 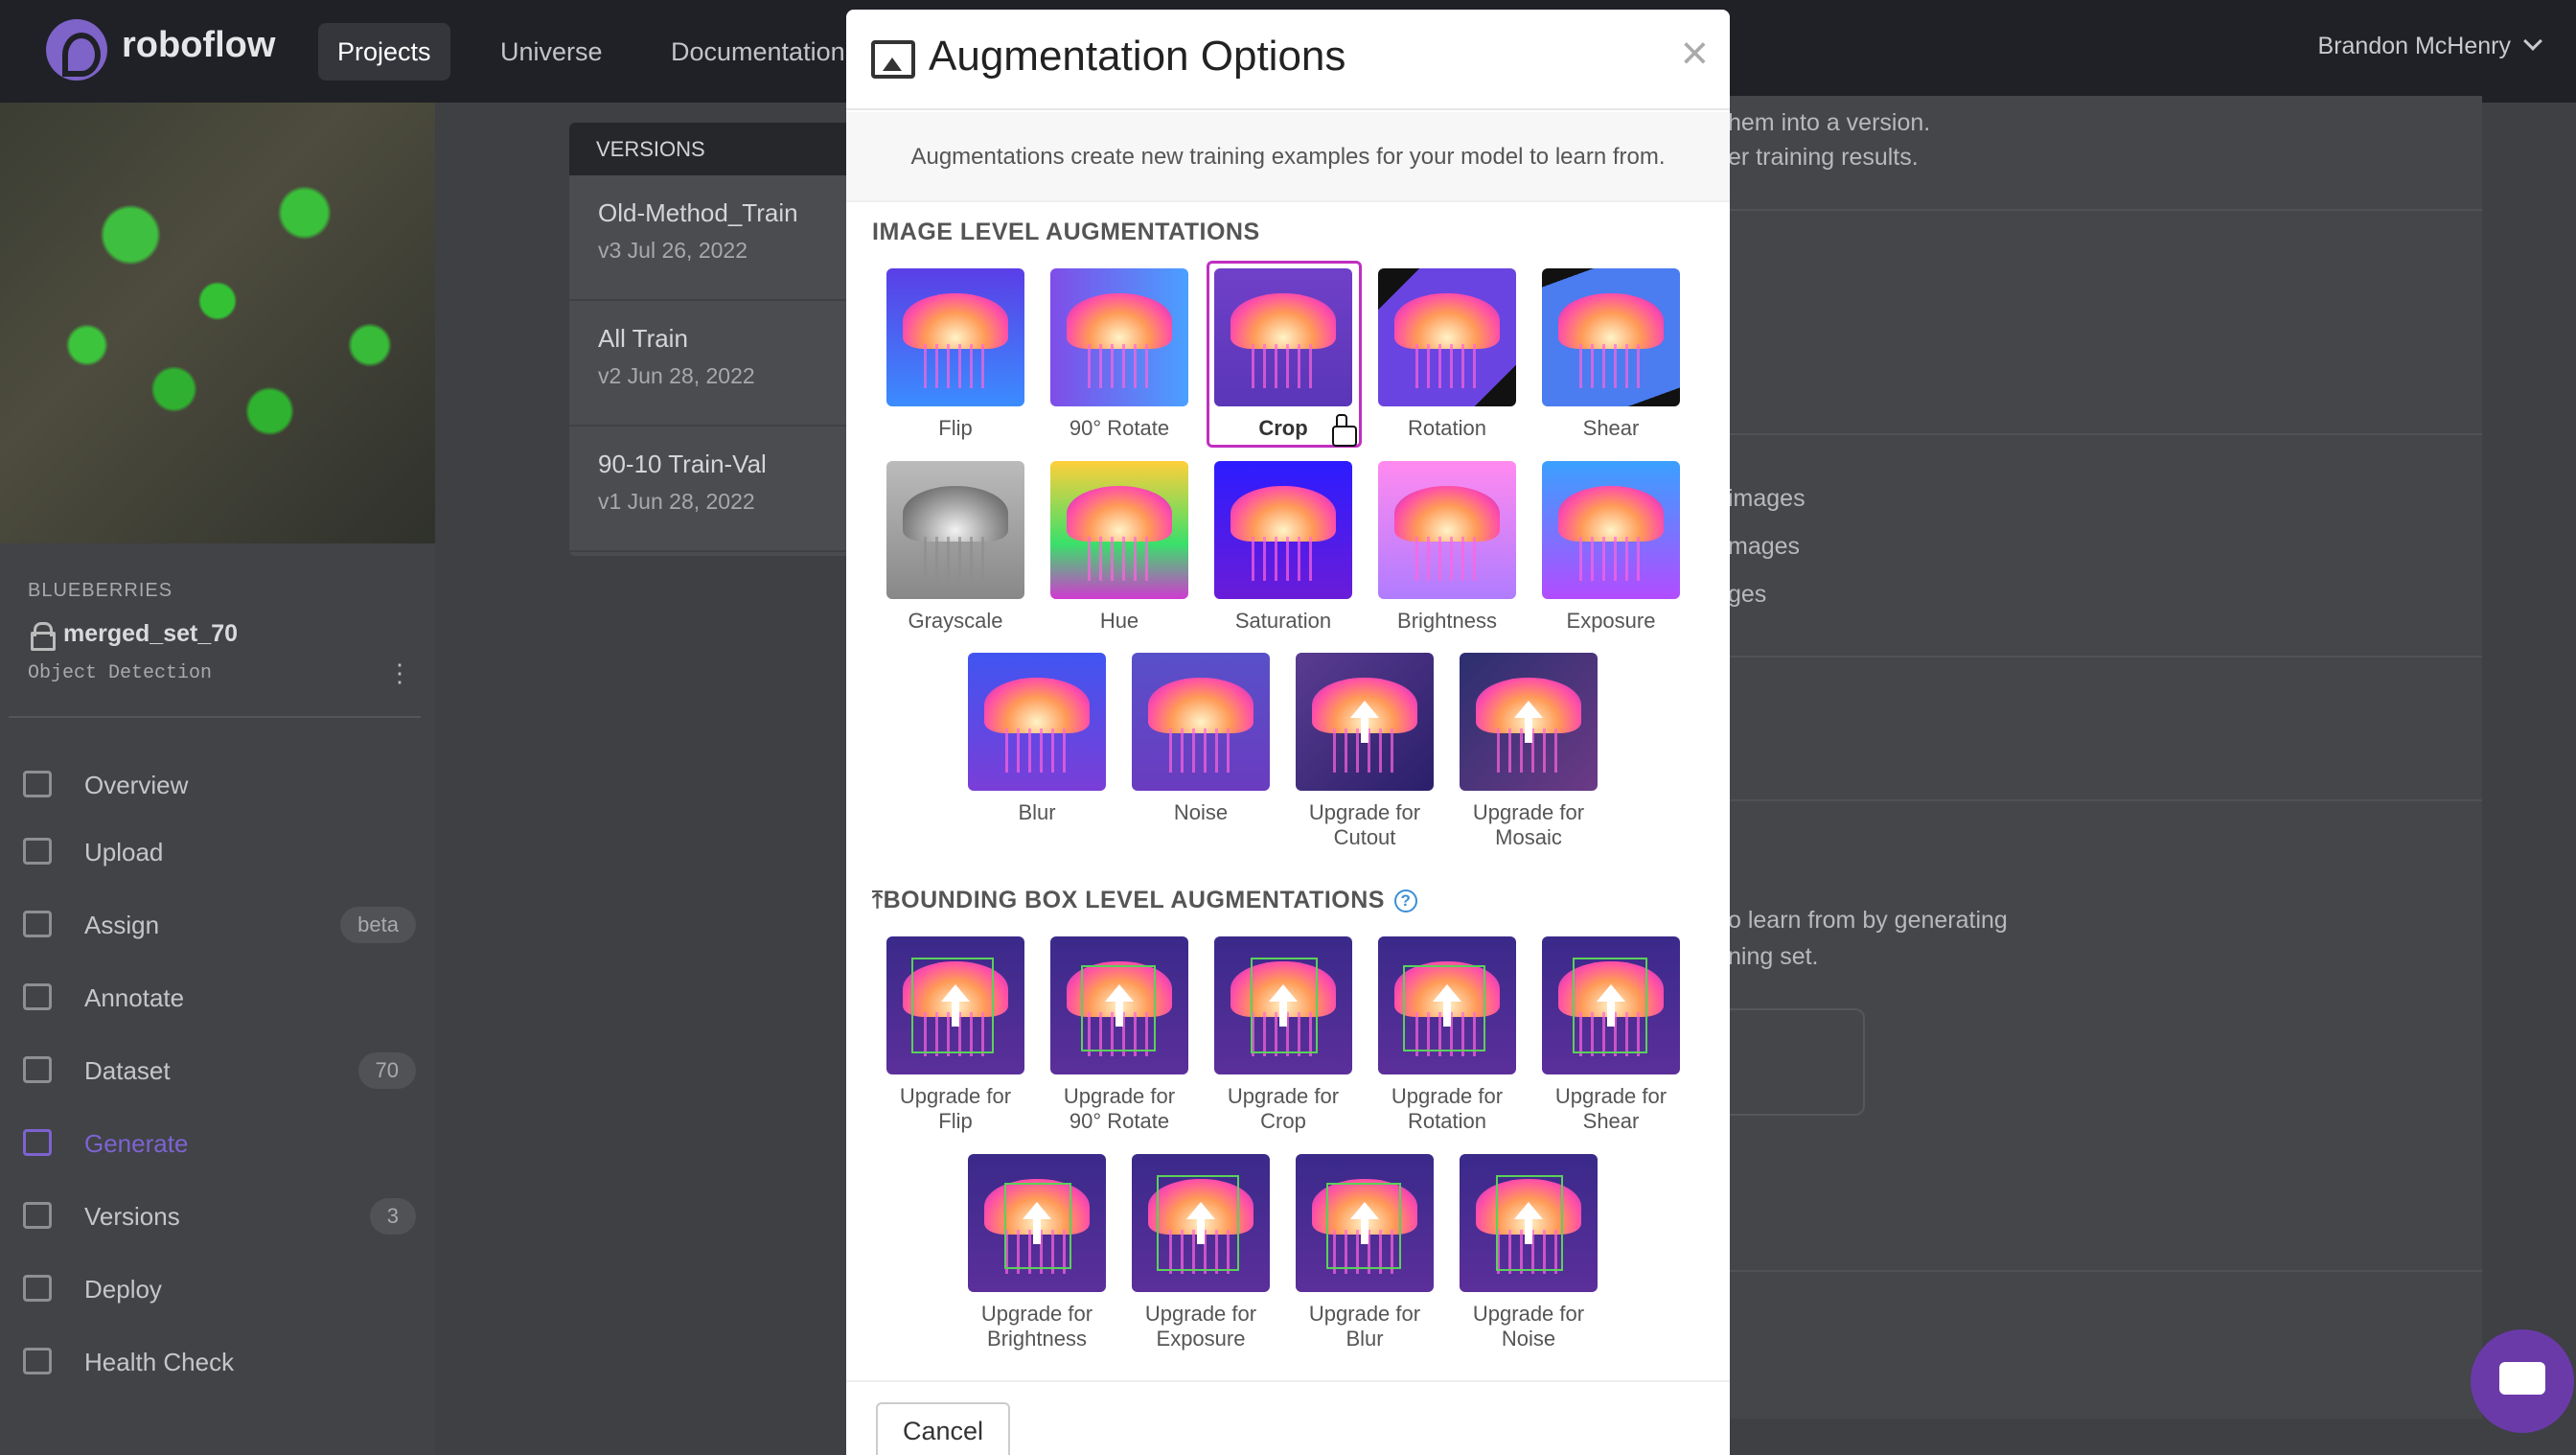 What do you see at coordinates (551, 52) in the screenshot?
I see `nav-universe: Universe` at bounding box center [551, 52].